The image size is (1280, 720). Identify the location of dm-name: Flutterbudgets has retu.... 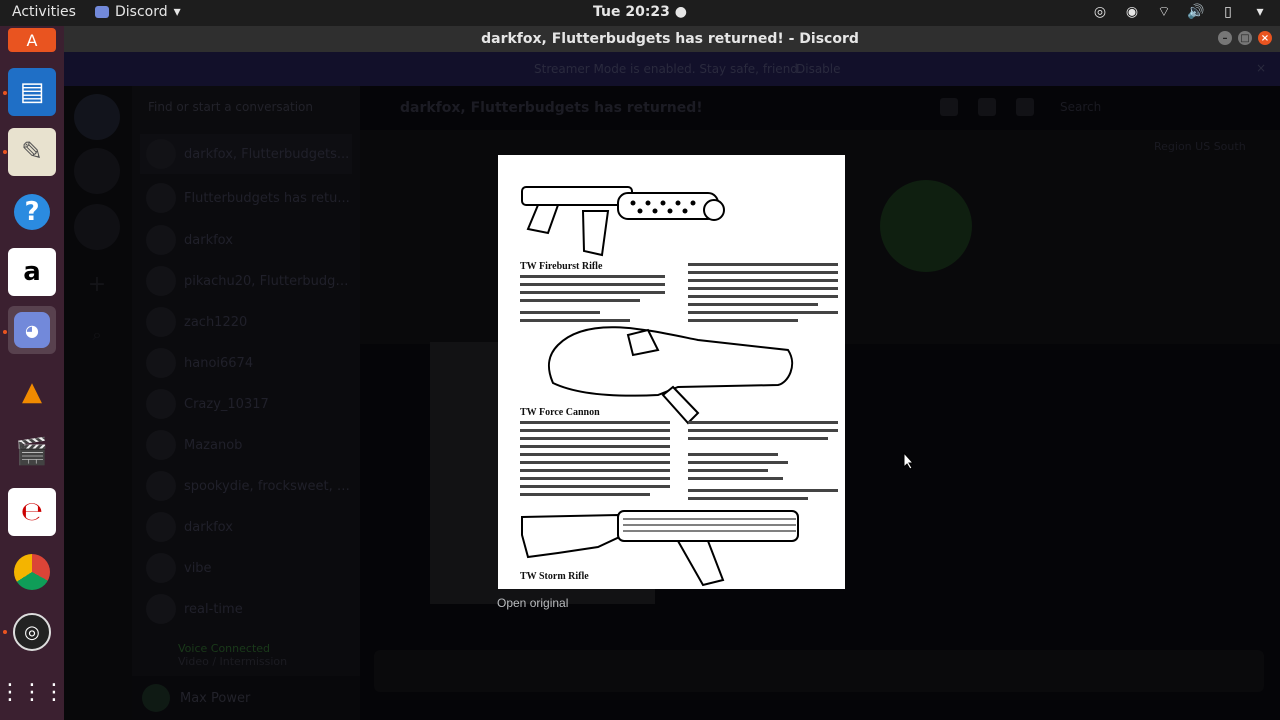
(267, 198).